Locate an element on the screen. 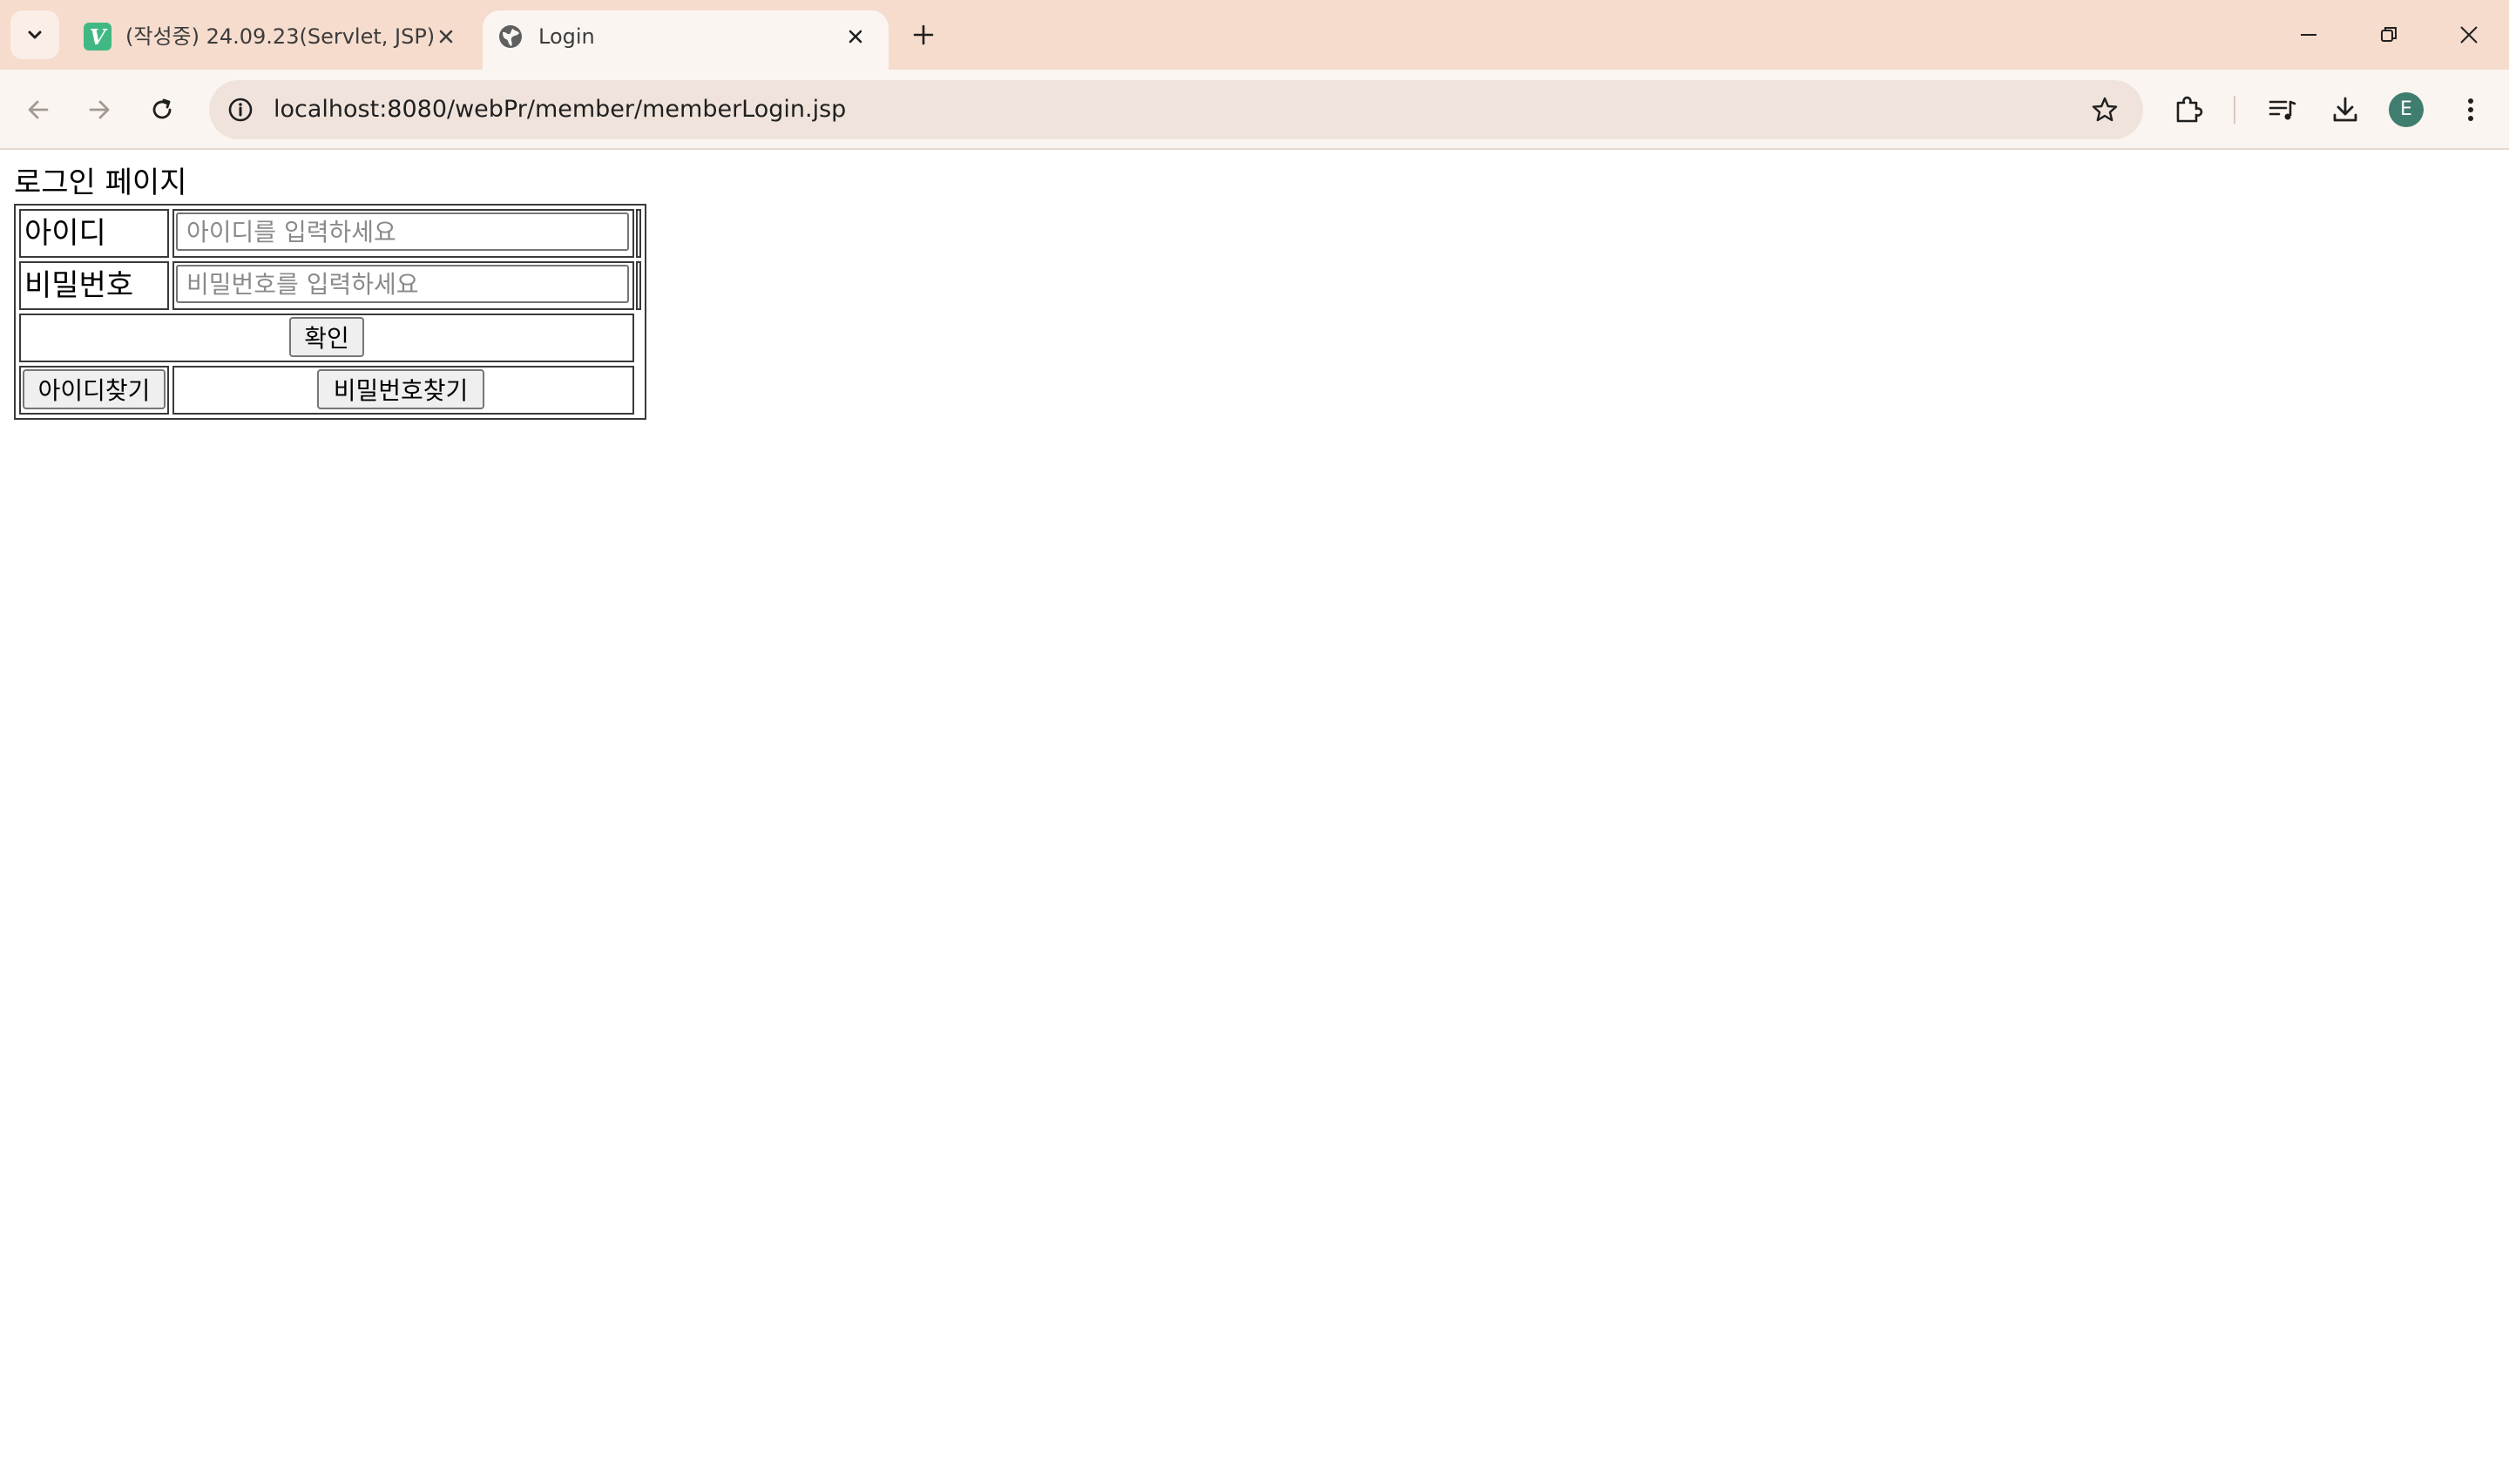 The height and width of the screenshot is (1484, 2509). profile-avatar: E is located at coordinates (2406, 109).